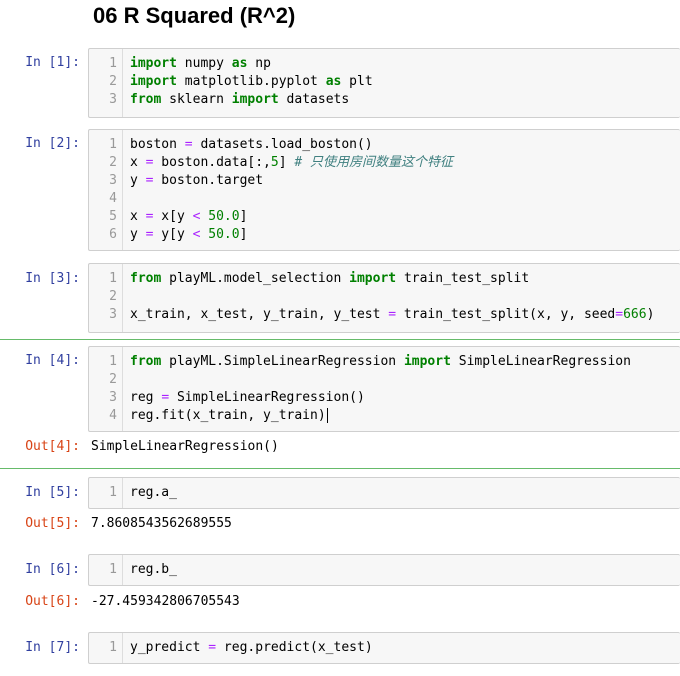 This screenshot has width=680, height=676. I want to click on code-token: reg.fit(x_train, y_train), so click(228, 415).